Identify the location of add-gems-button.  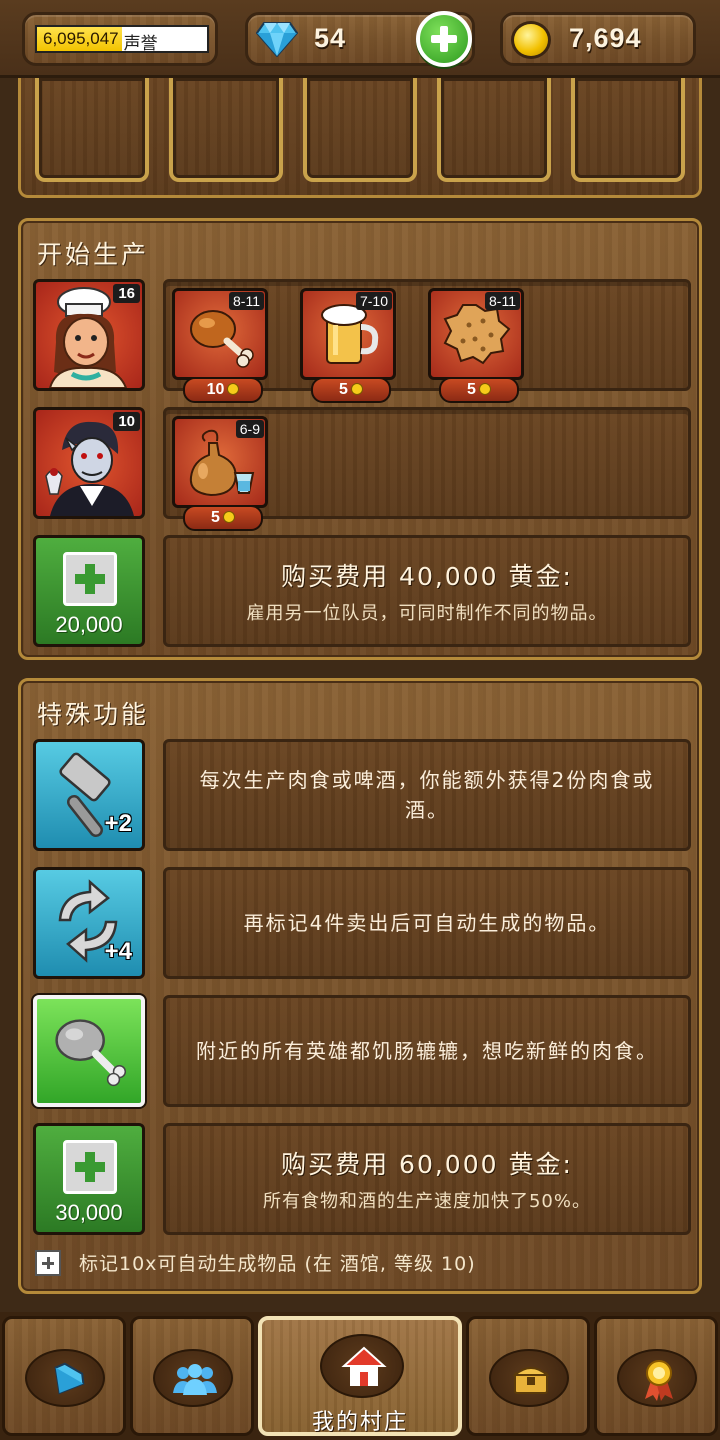
(444, 39).